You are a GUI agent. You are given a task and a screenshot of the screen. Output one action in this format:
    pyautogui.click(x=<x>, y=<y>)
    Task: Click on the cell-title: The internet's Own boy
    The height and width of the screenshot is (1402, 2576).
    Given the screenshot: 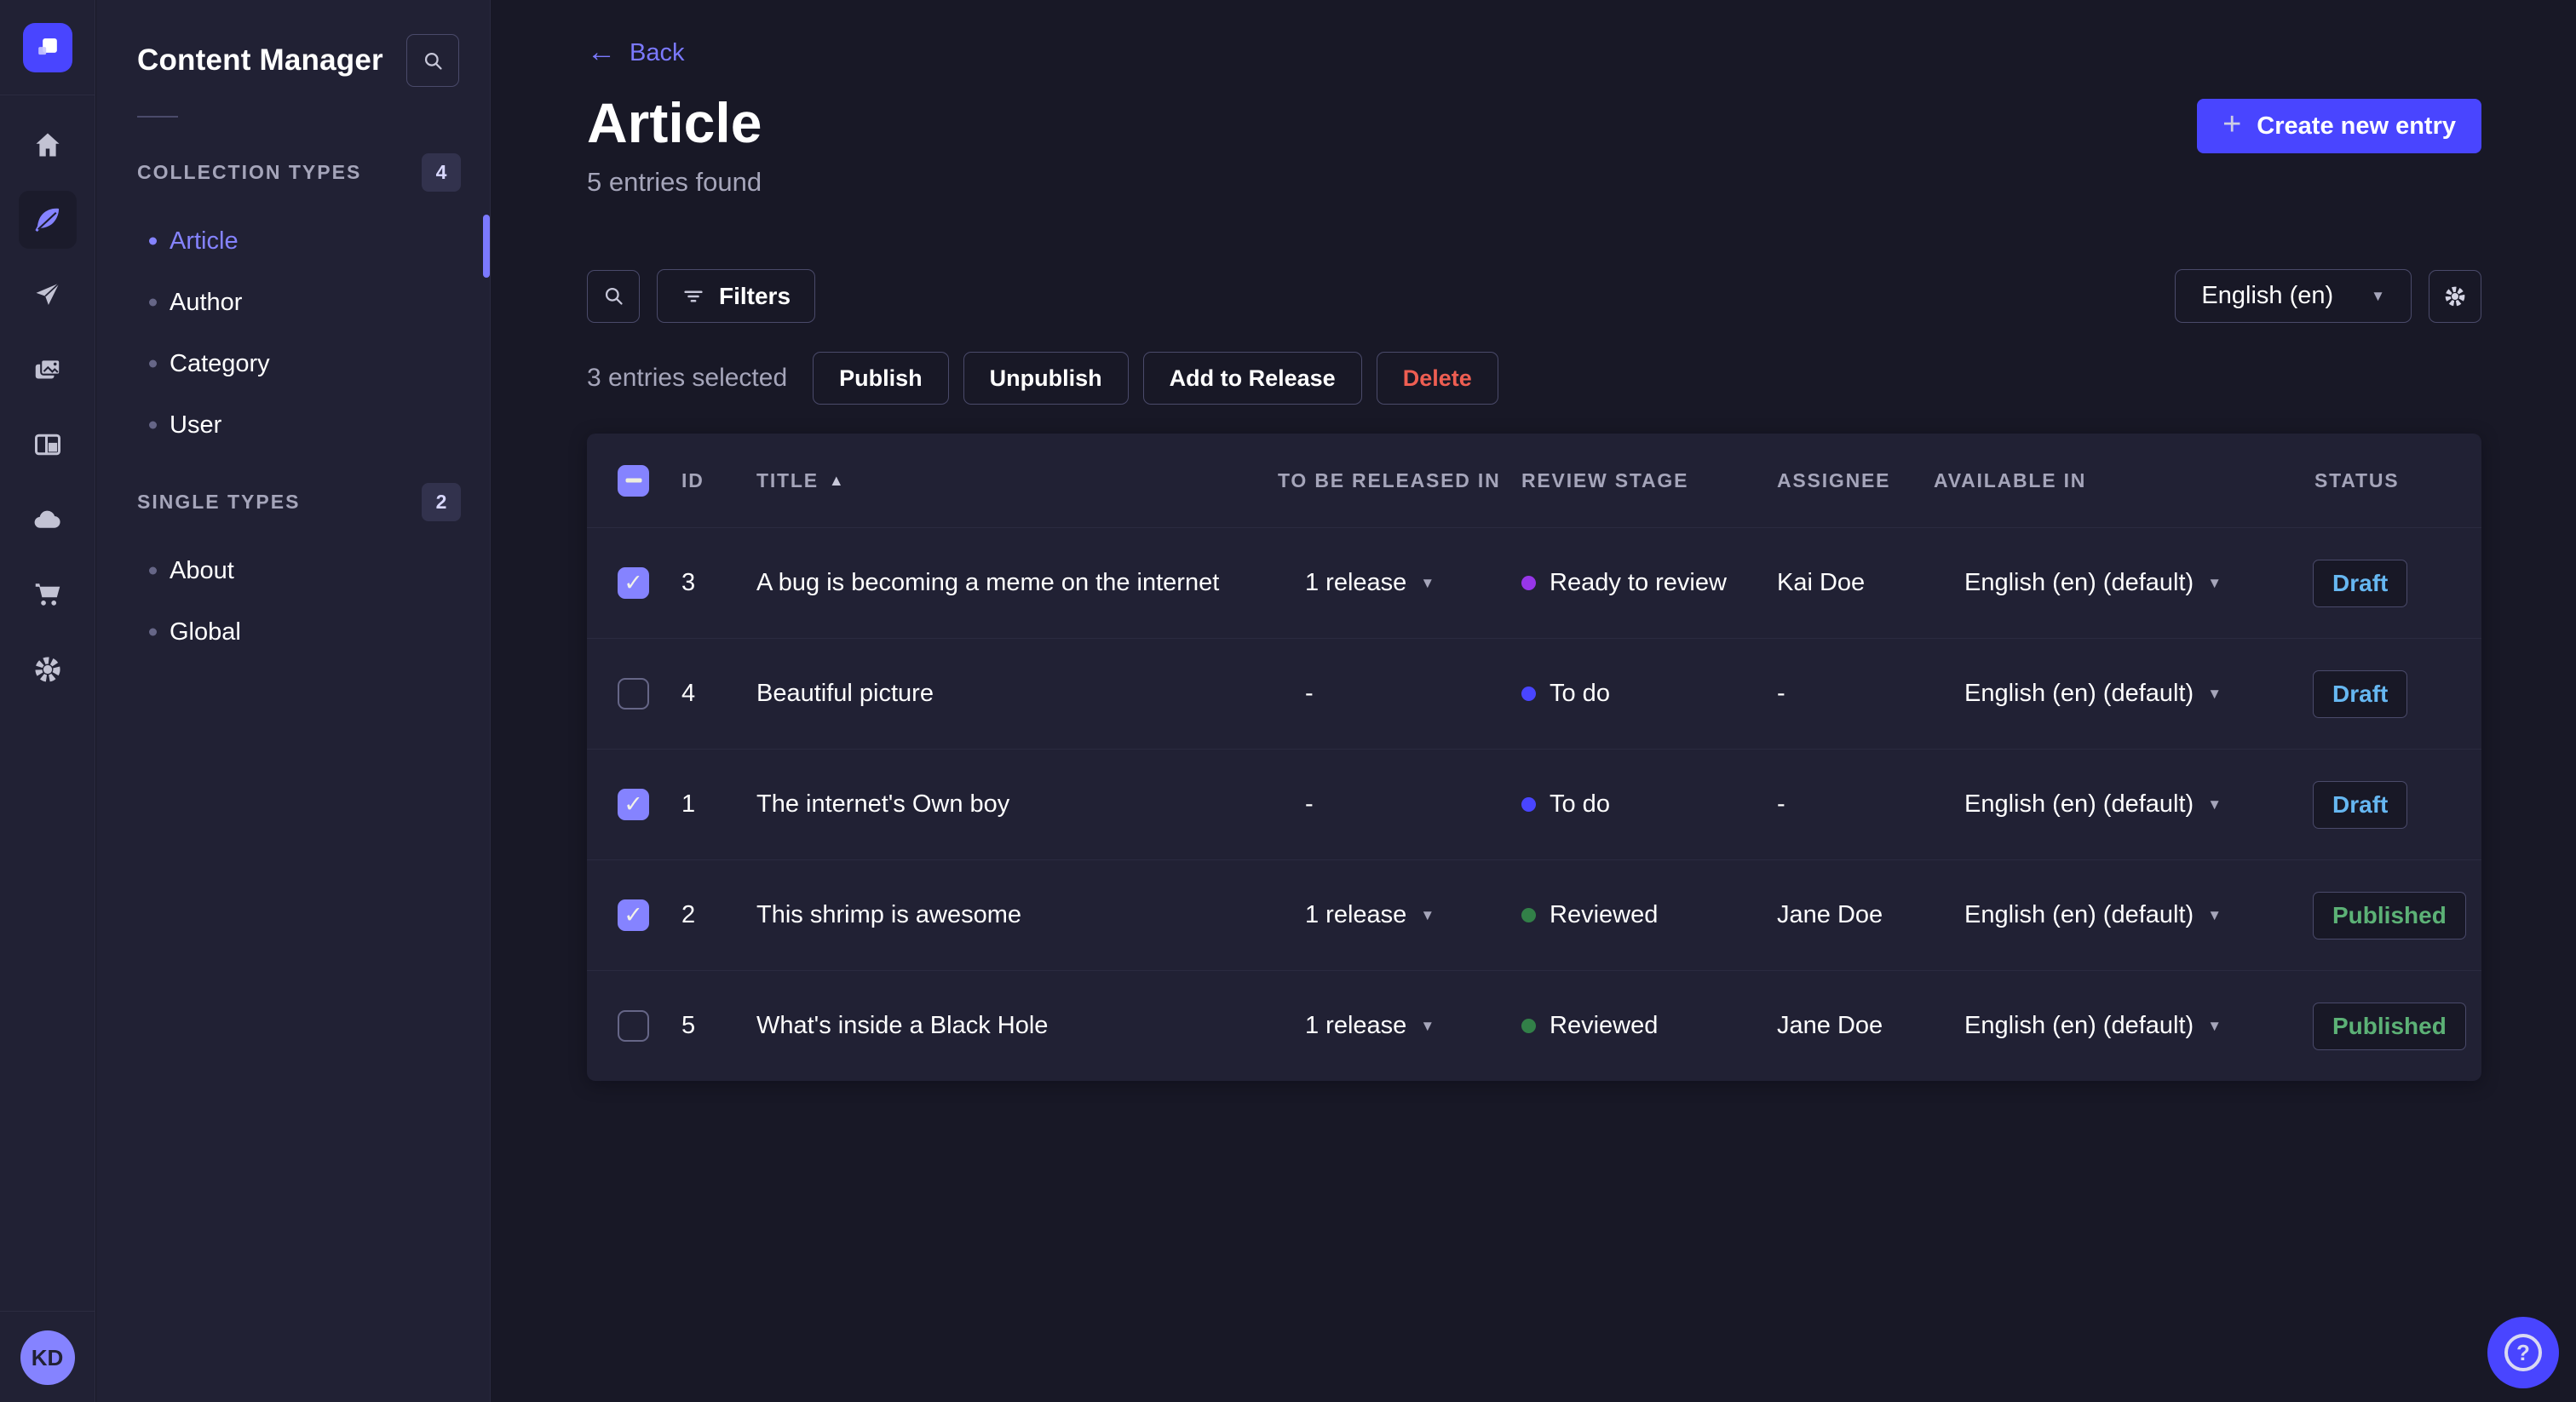 What is the action you would take?
    pyautogui.click(x=883, y=804)
    